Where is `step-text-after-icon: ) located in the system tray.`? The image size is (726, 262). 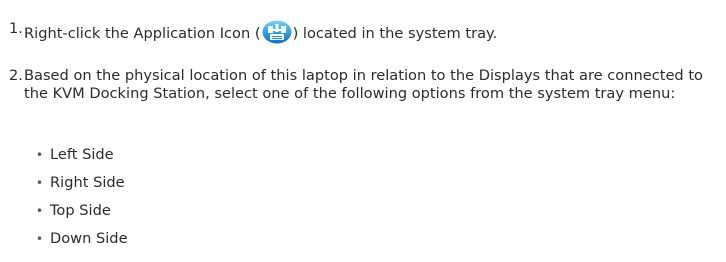 step-text-after-icon: ) located in the system tray. is located at coordinates (395, 33).